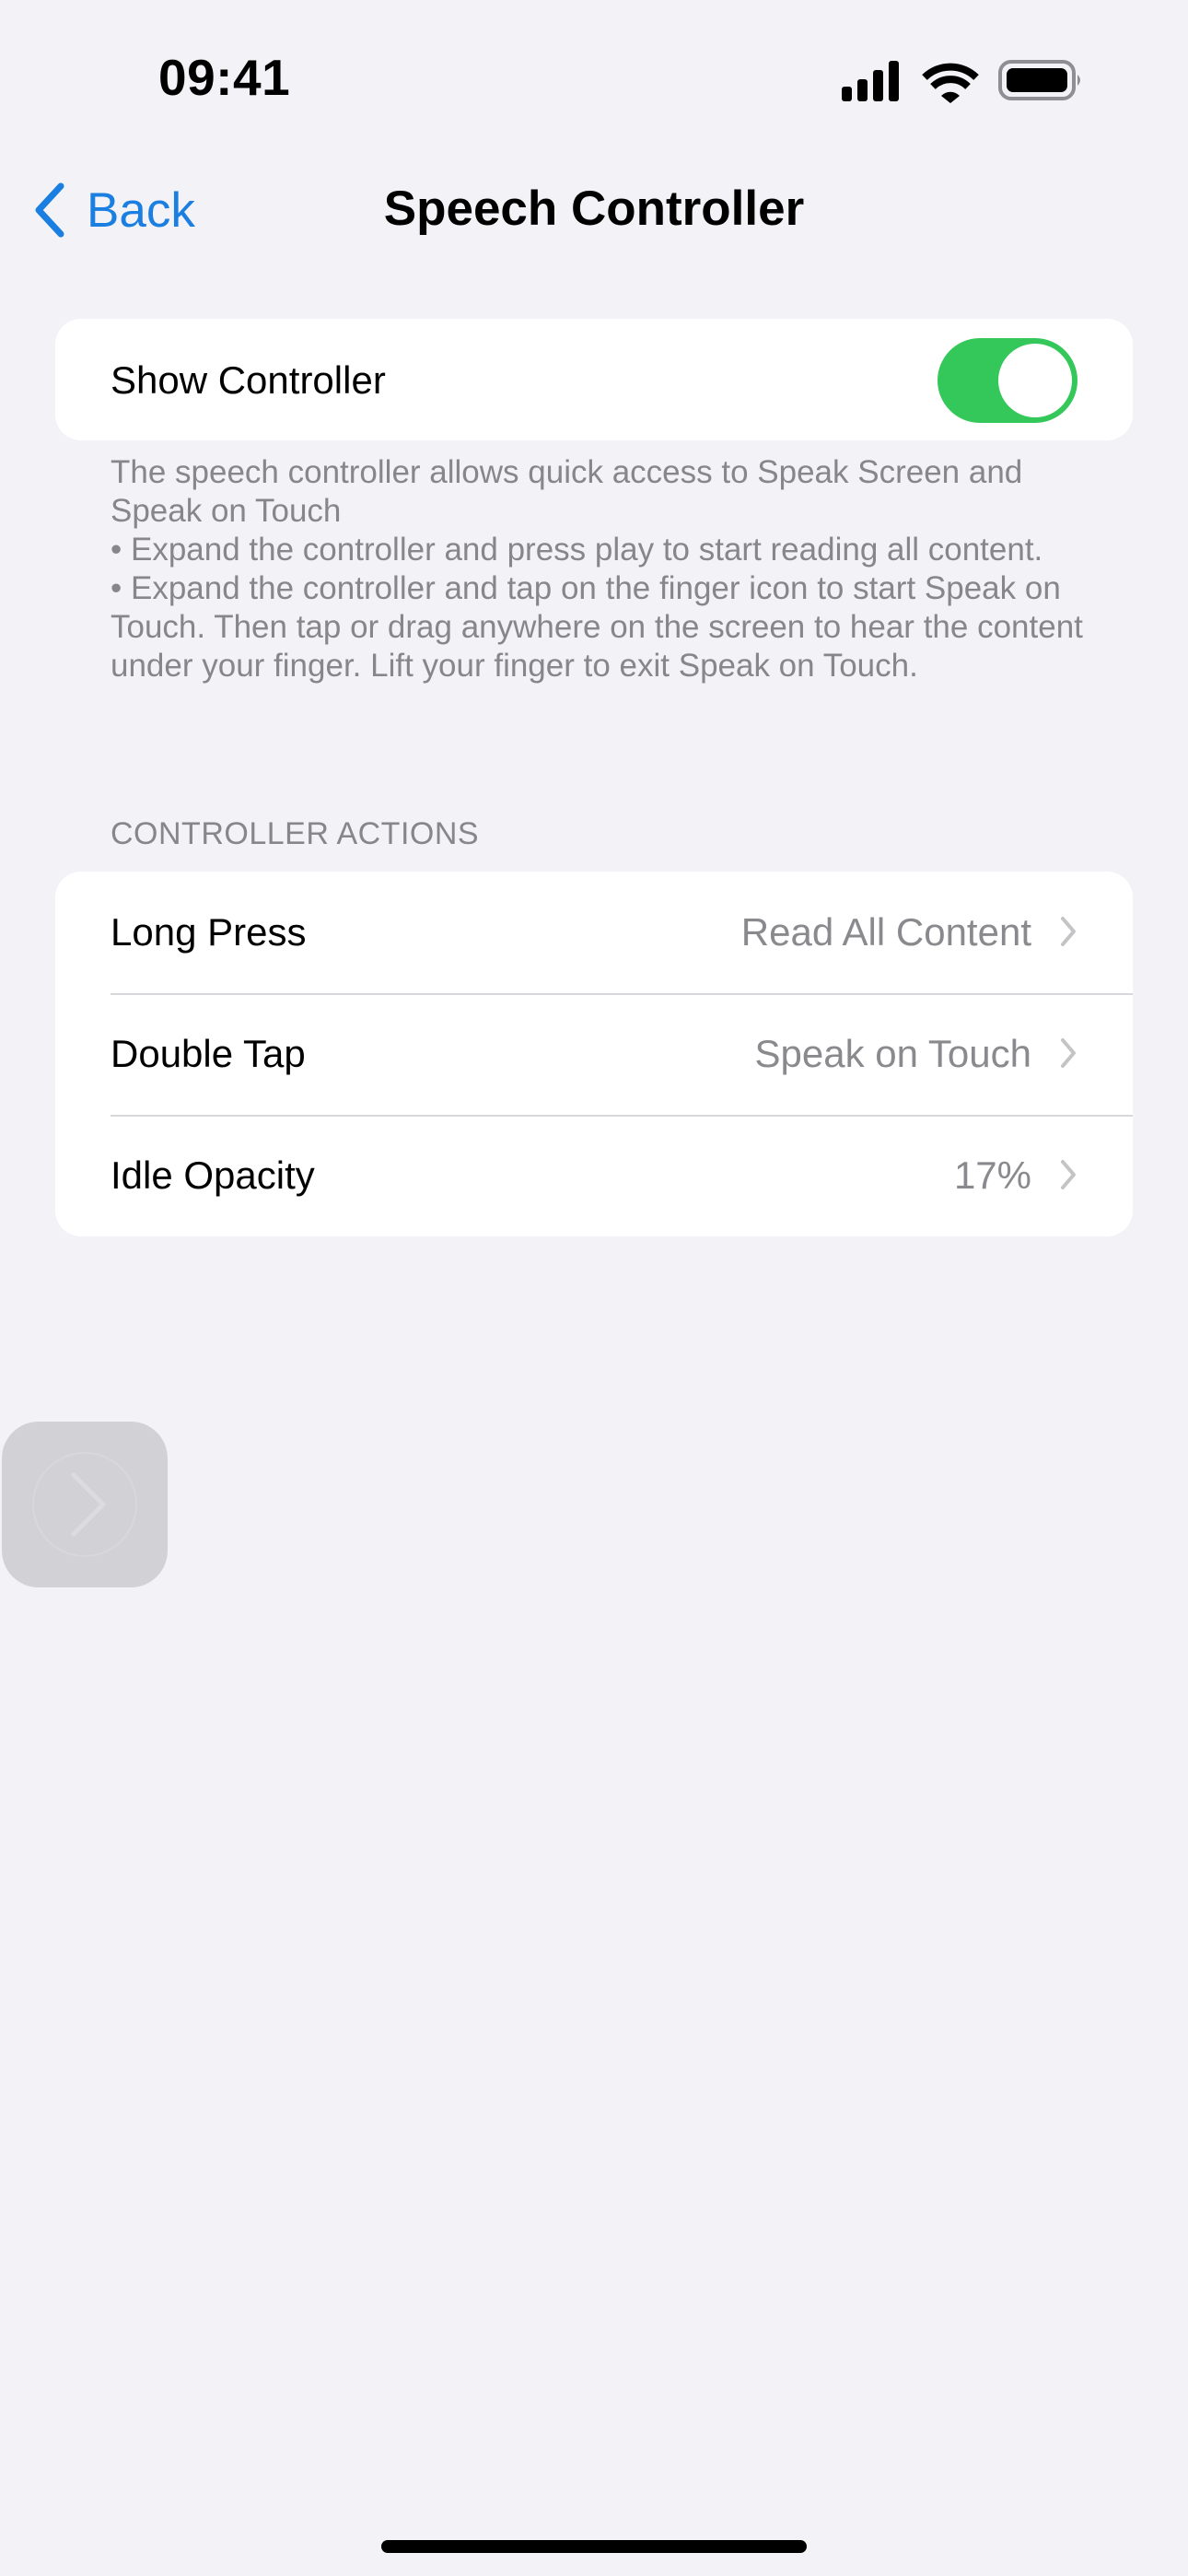 The width and height of the screenshot is (1188, 2576). Describe the element at coordinates (892, 1053) in the screenshot. I see `row-value: Speak on Touch` at that location.